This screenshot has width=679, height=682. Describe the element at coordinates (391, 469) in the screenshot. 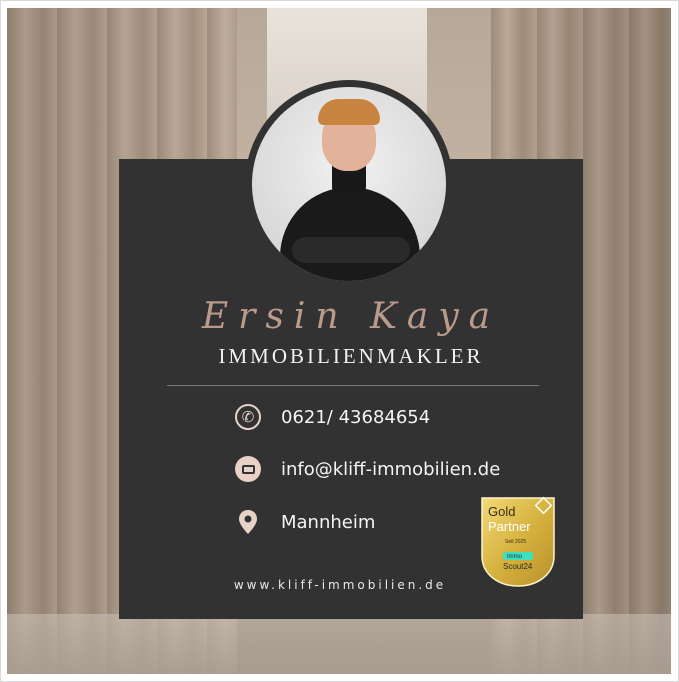

I see `email-address: info@kliff-immobilien.de` at that location.